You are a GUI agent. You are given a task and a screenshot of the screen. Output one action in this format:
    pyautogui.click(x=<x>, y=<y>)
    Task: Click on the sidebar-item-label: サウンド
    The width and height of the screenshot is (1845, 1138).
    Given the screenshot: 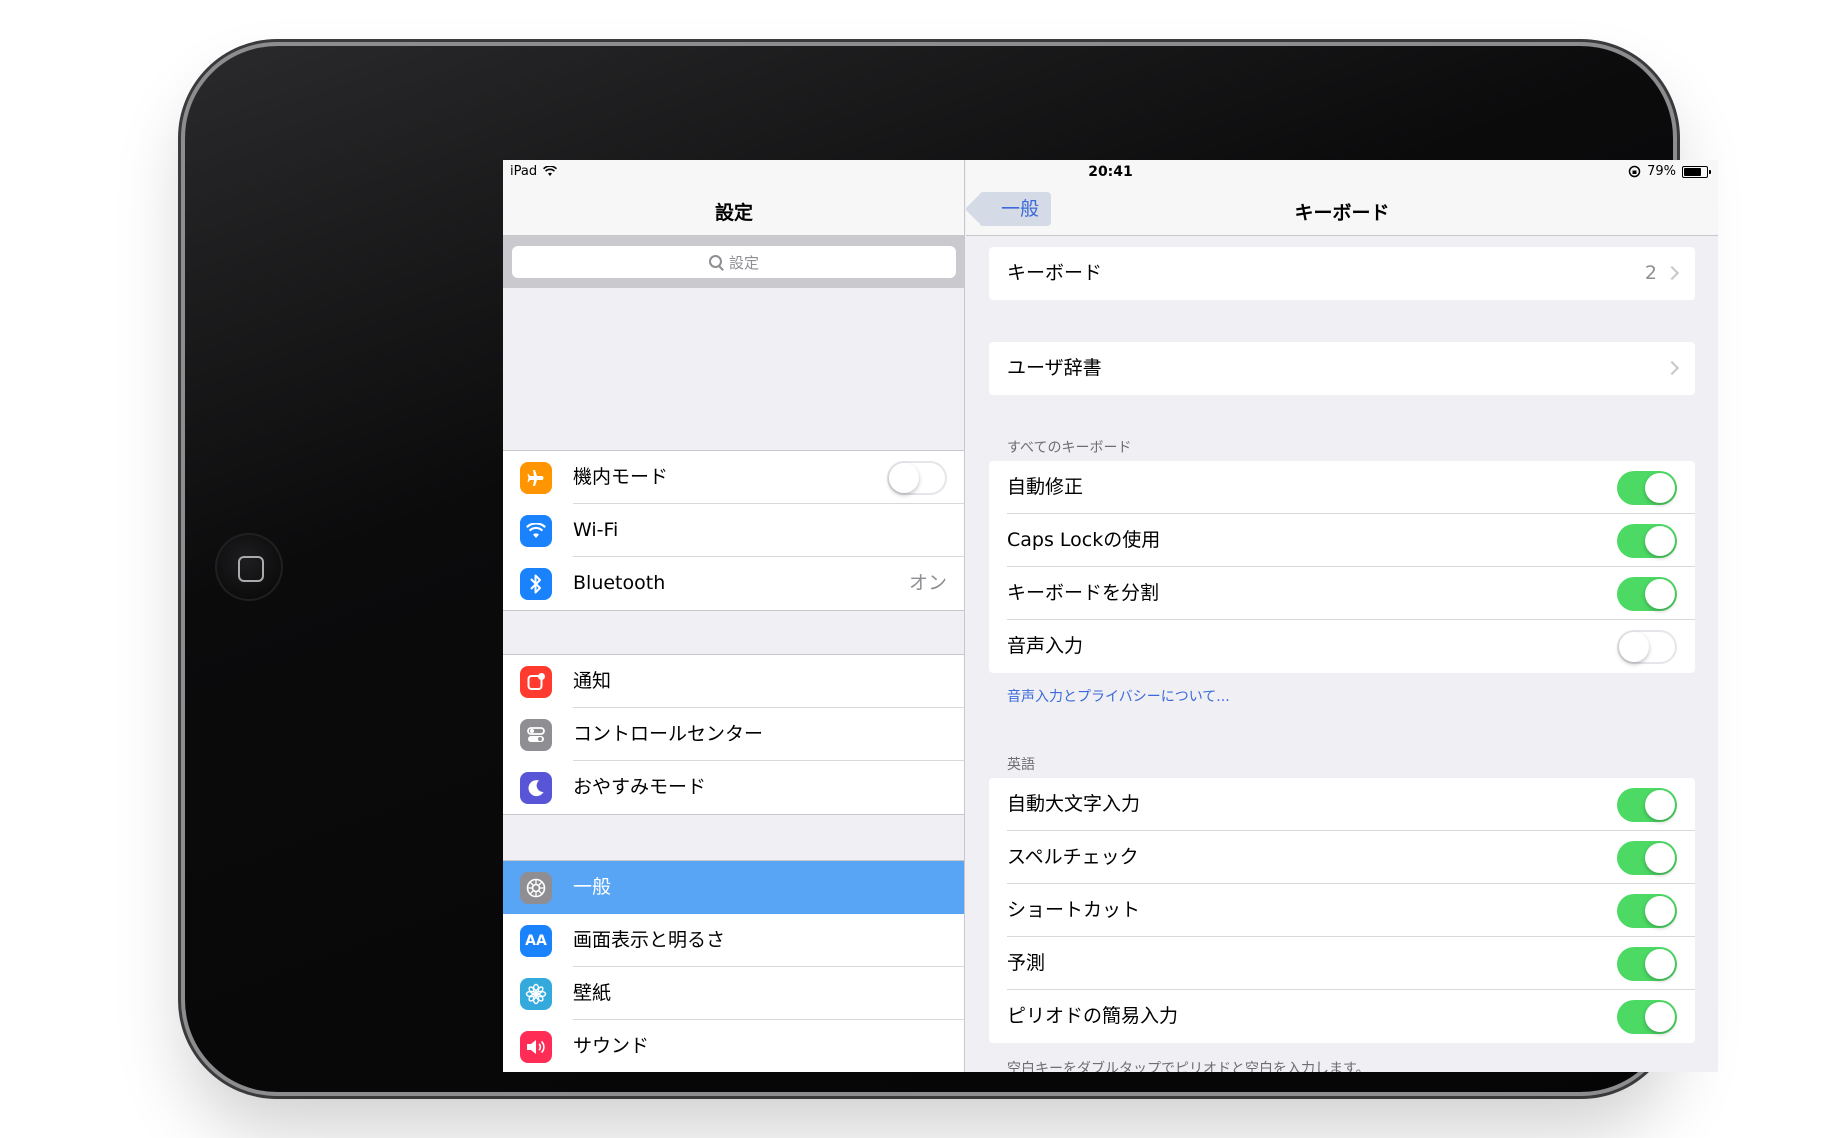 What is the action you would take?
    pyautogui.click(x=611, y=1046)
    